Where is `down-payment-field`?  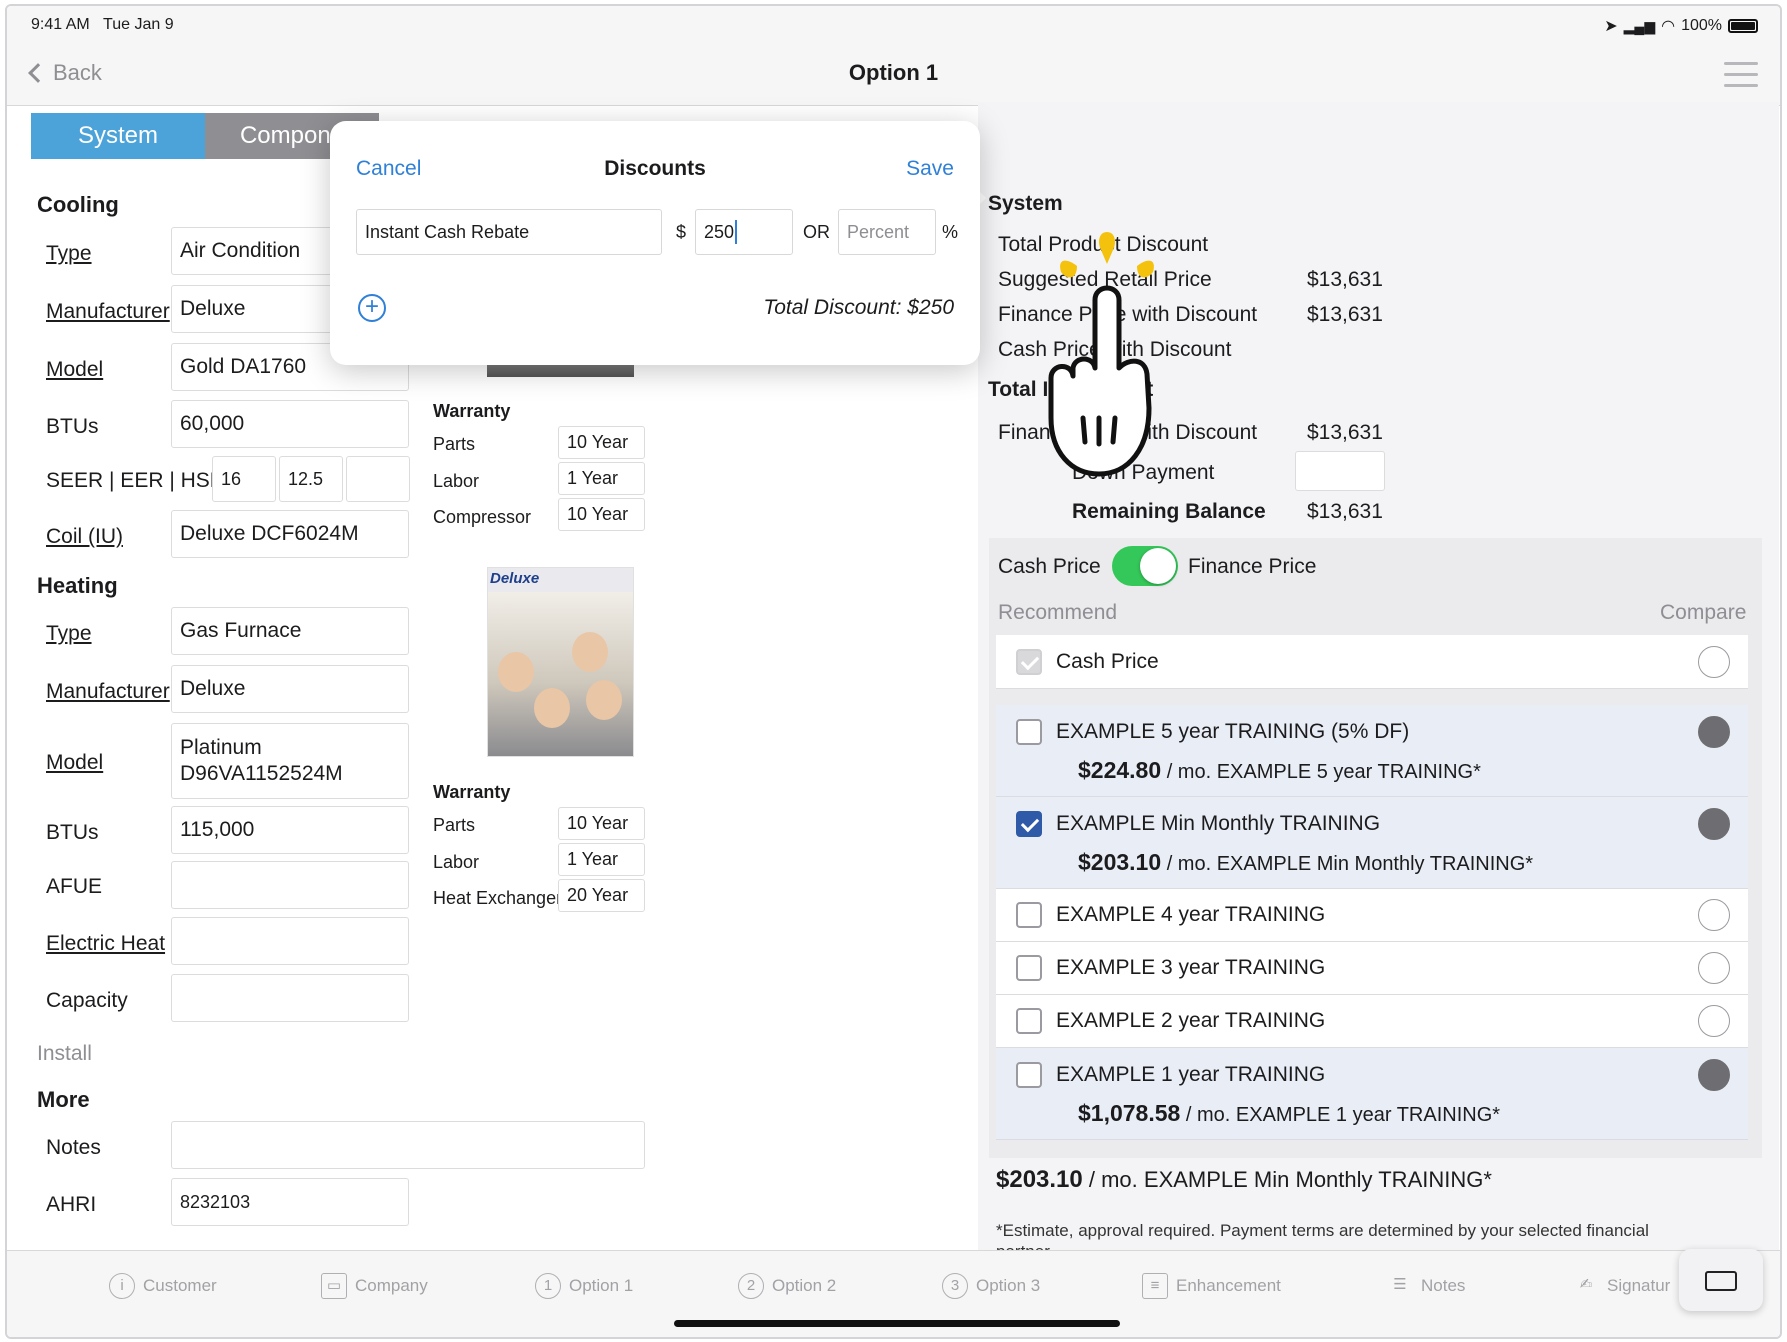 down-payment-field is located at coordinates (1340, 471).